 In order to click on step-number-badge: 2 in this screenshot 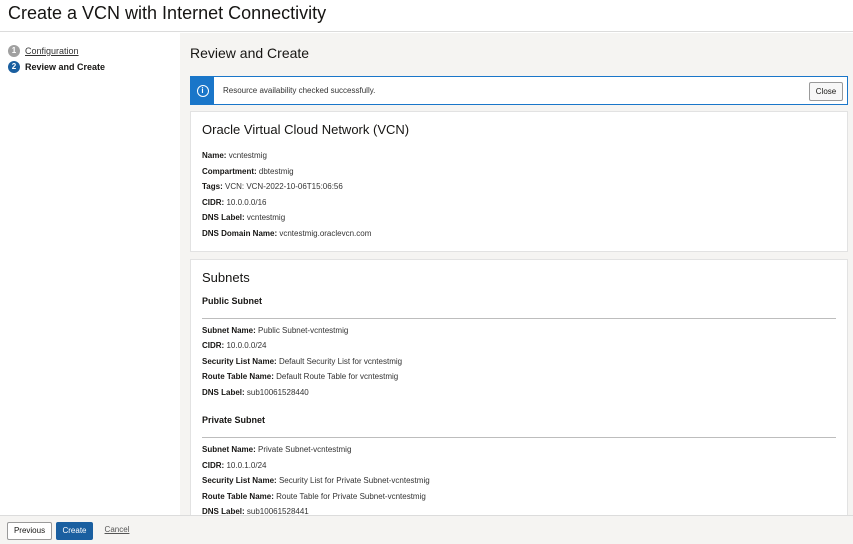, I will do `click(14, 67)`.